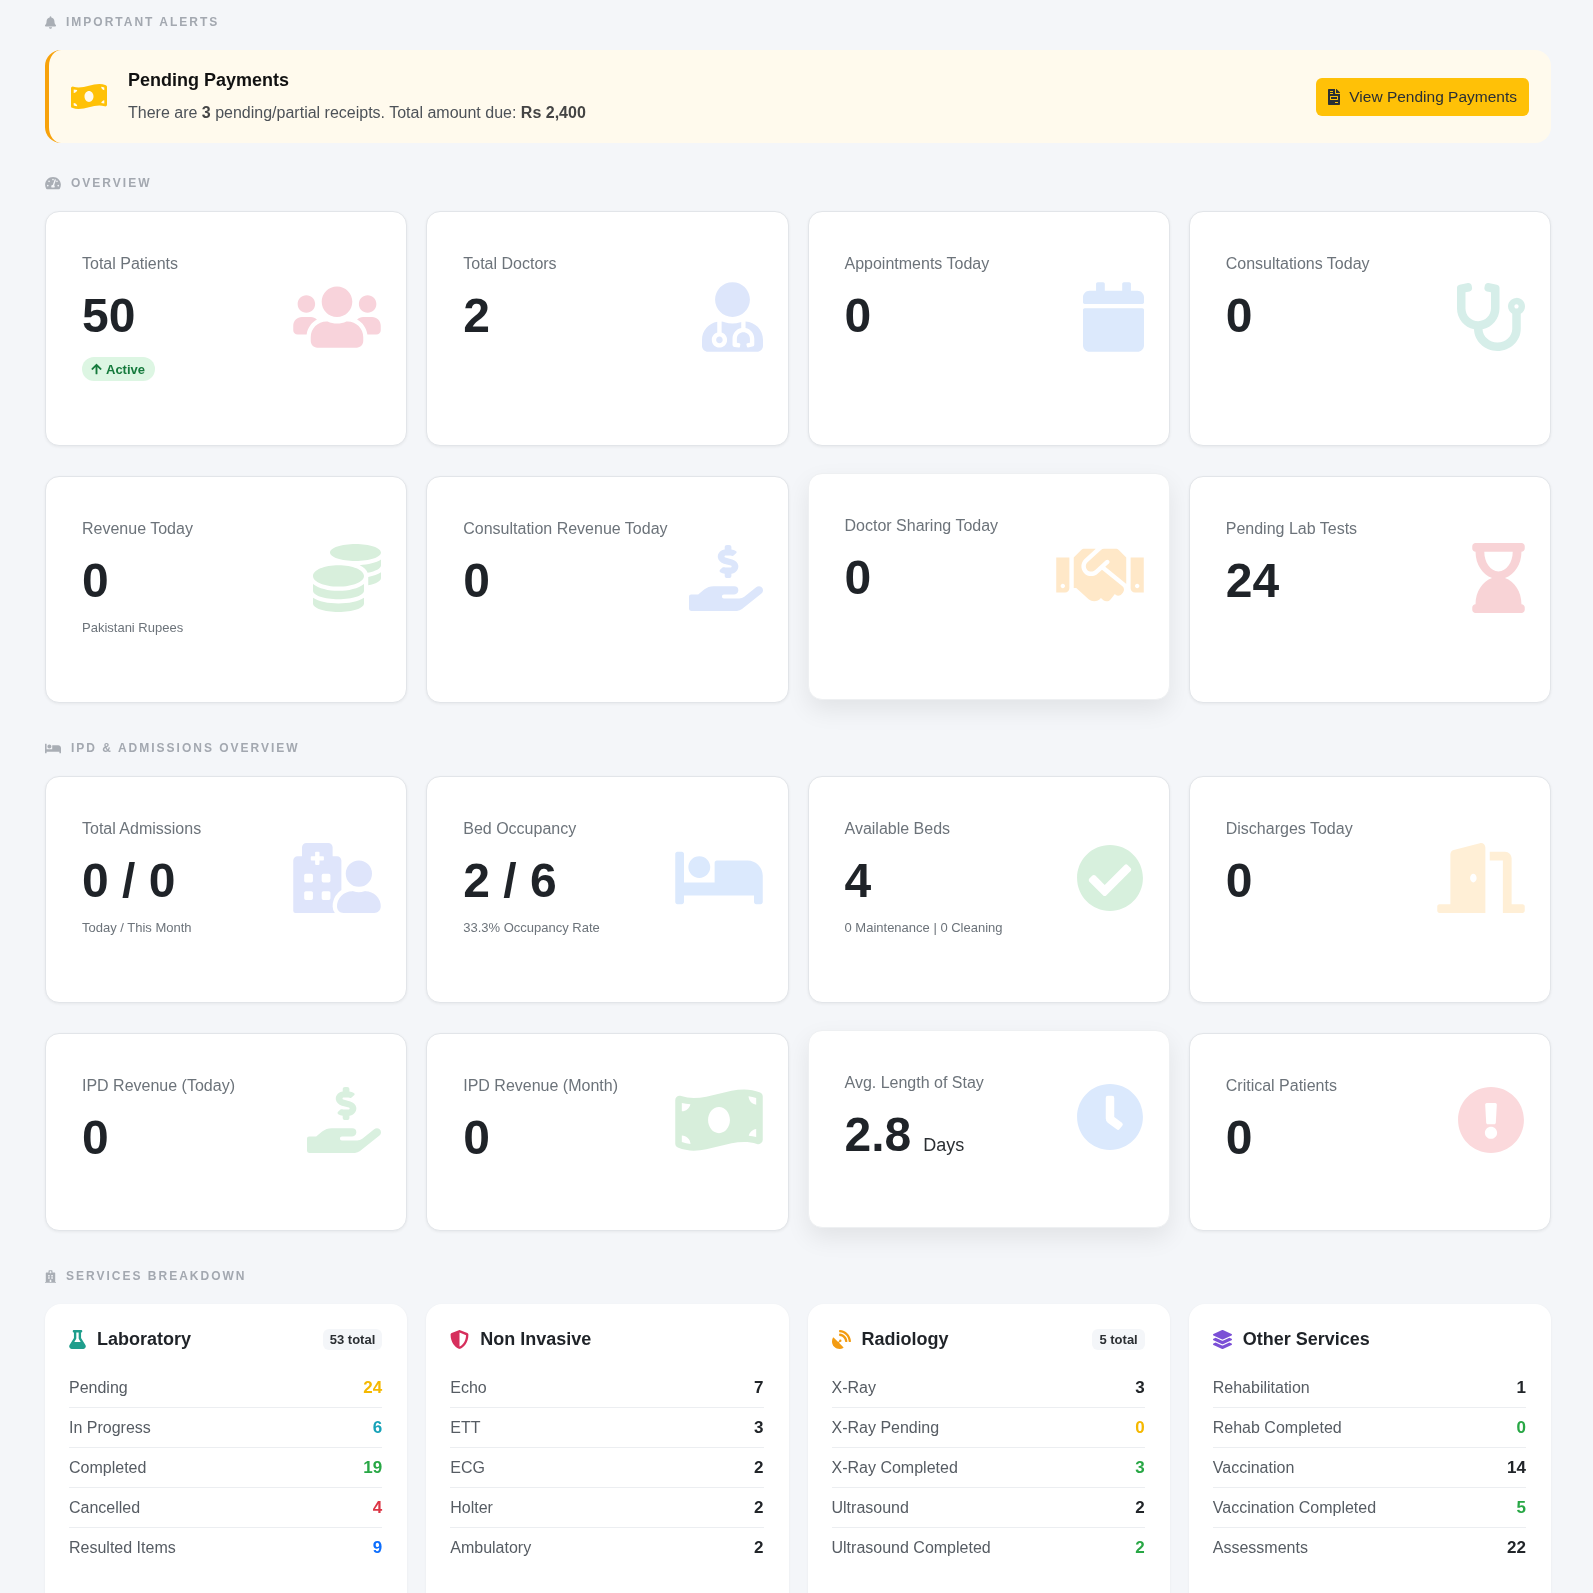  I want to click on service-count: 9, so click(377, 1547).